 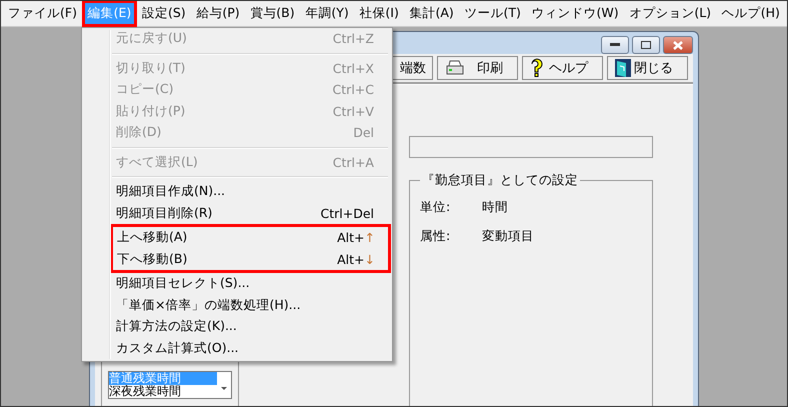 What do you see at coordinates (500, 180) in the screenshot?
I see `group-title: 『勤怠項目』としての設定` at bounding box center [500, 180].